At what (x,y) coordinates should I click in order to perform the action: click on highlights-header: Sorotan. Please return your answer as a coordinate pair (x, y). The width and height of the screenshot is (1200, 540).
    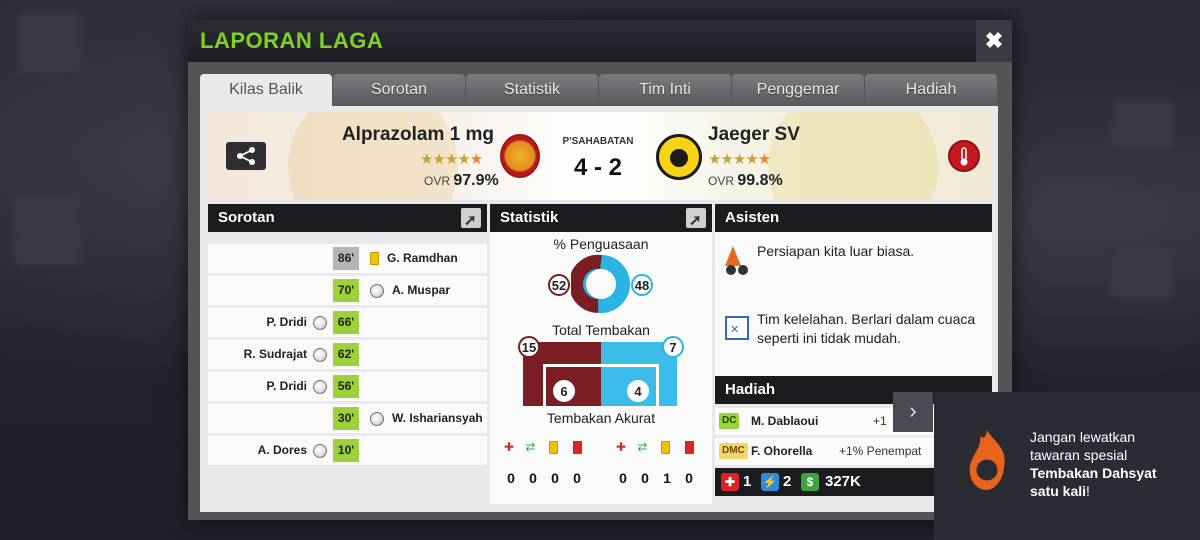
    Looking at the image, I should click on (347, 219).